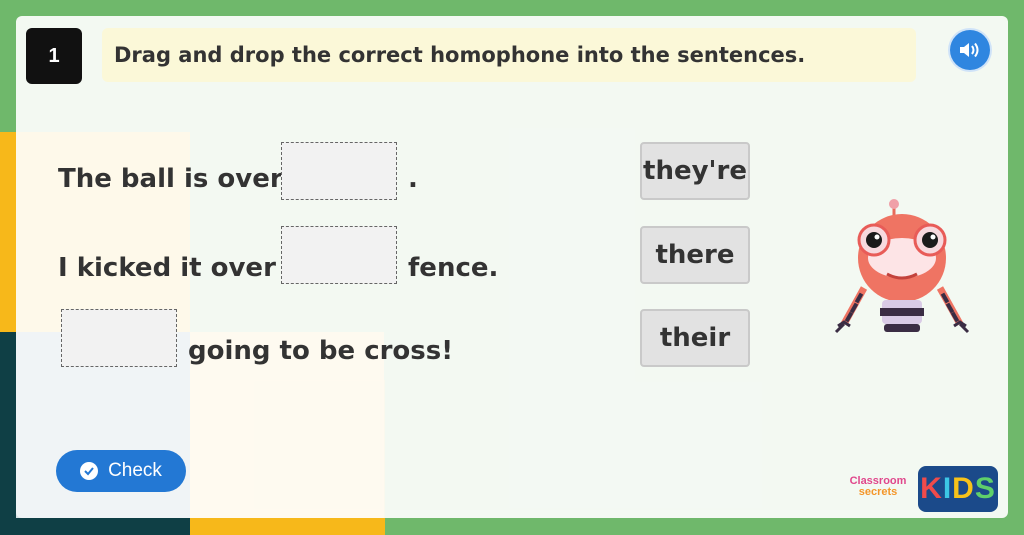 This screenshot has width=1024, height=535. What do you see at coordinates (695, 255) in the screenshot?
I see `word-tile-there: there` at bounding box center [695, 255].